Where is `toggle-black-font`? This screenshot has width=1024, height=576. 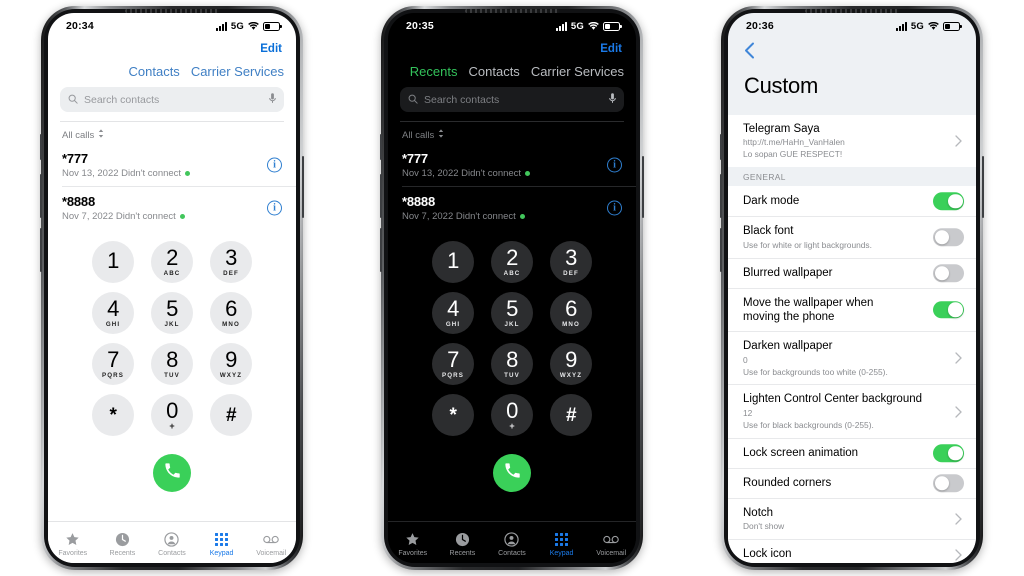 toggle-black-font is located at coordinates (948, 237).